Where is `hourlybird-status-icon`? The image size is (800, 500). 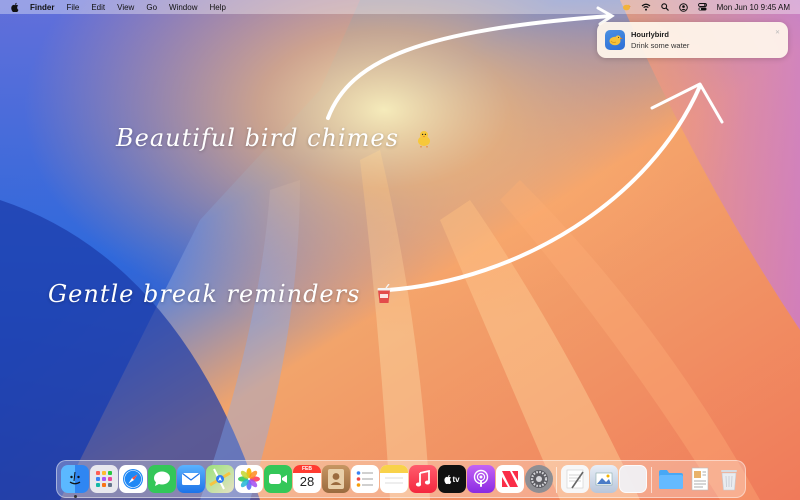 hourlybird-status-icon is located at coordinates (626, 7).